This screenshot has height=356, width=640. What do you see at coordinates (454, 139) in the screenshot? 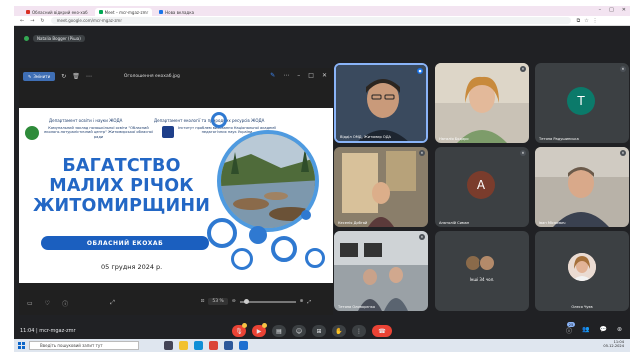
I see `participant-name: Наталія Бодаро` at bounding box center [454, 139].